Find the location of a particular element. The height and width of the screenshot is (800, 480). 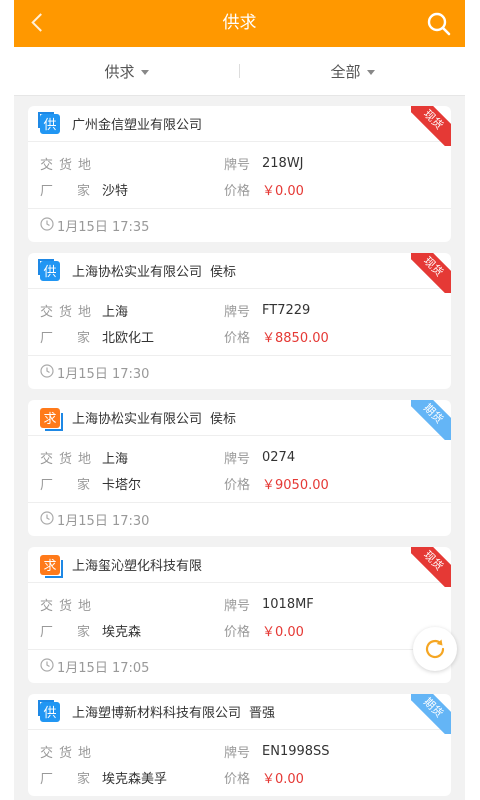

info-row: 厂家 沙特 价格 ￥0.00 is located at coordinates (239, 189).